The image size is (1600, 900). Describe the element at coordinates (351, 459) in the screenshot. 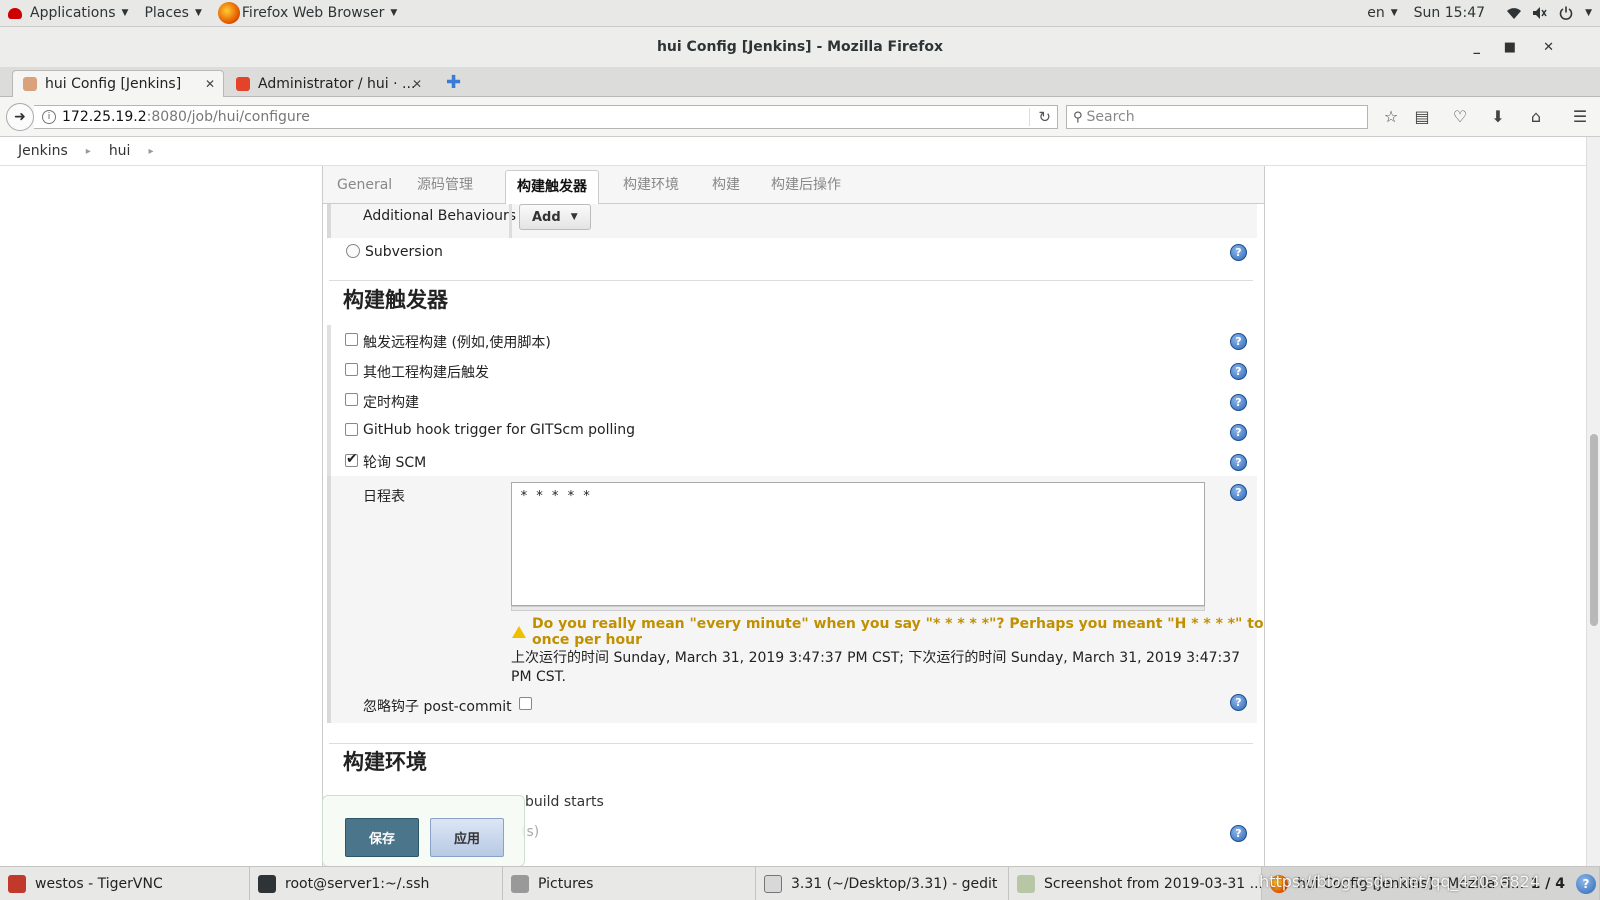

I see `trigger-poll-scm-checkbox` at that location.